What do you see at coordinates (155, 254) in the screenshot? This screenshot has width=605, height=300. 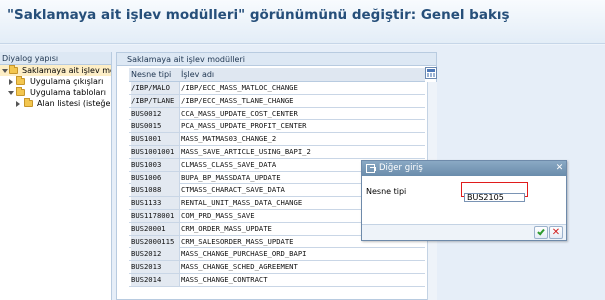 I see `object-type-cell: BUS2012` at bounding box center [155, 254].